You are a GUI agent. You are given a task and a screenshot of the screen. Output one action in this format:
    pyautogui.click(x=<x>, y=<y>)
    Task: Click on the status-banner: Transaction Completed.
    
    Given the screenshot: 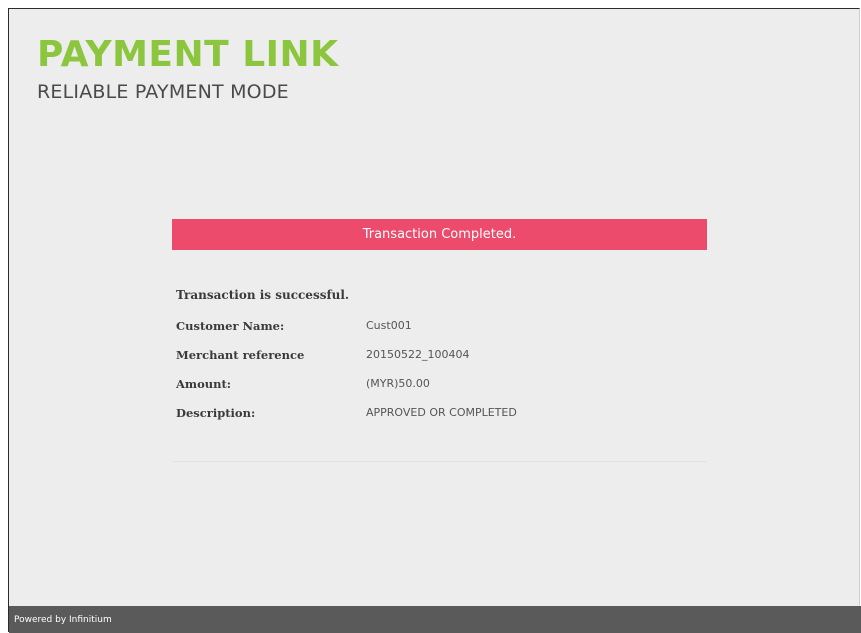 What is the action you would take?
    pyautogui.click(x=439, y=234)
    